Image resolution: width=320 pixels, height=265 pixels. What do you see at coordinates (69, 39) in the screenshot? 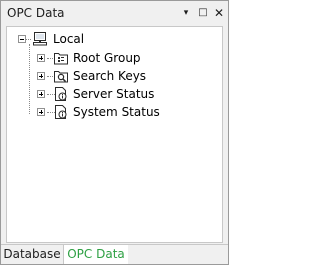
I see `tree-node-label: Local` at bounding box center [69, 39].